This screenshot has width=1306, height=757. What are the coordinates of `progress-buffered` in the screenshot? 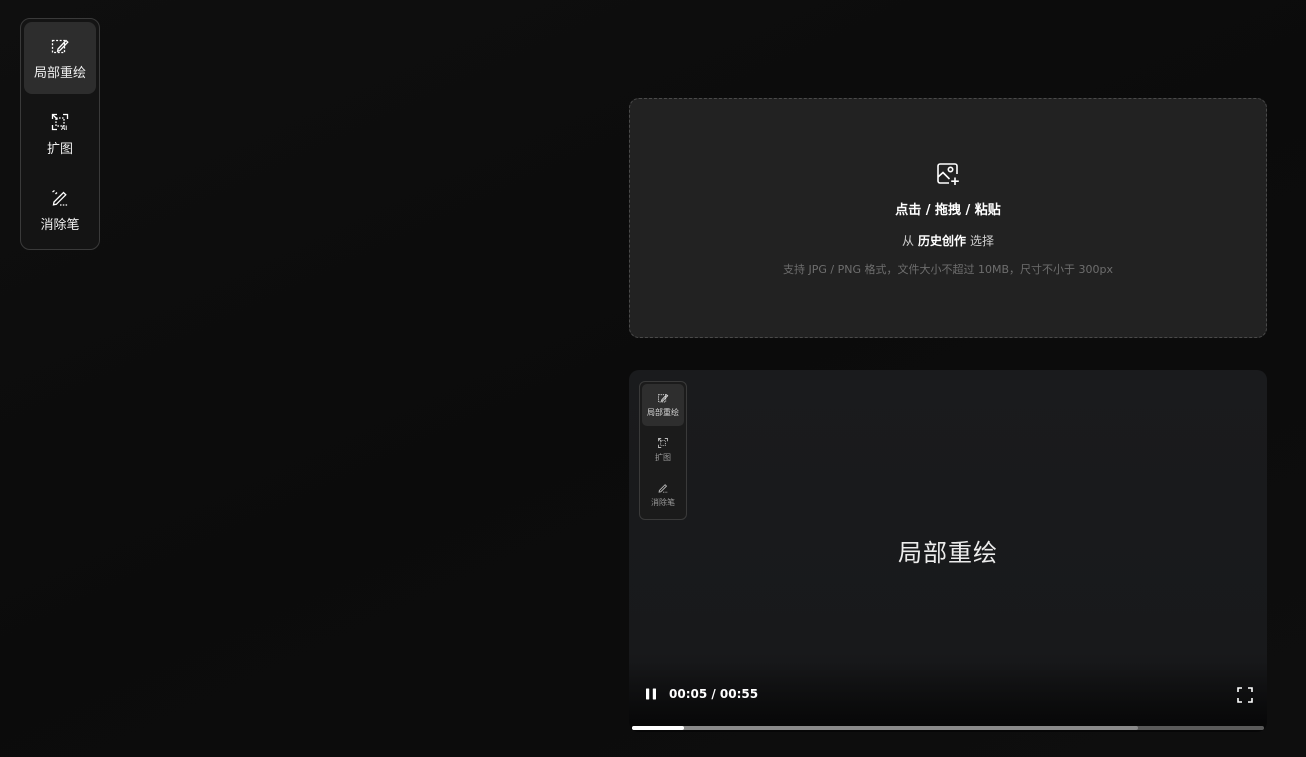 It's located at (885, 728).